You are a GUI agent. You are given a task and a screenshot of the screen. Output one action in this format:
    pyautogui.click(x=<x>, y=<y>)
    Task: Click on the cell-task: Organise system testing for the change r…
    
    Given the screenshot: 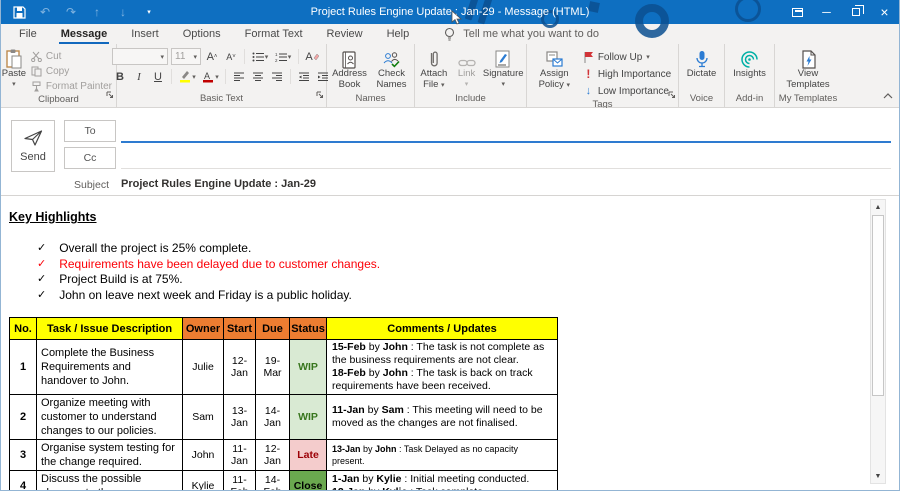 What is the action you would take?
    pyautogui.click(x=109, y=455)
    